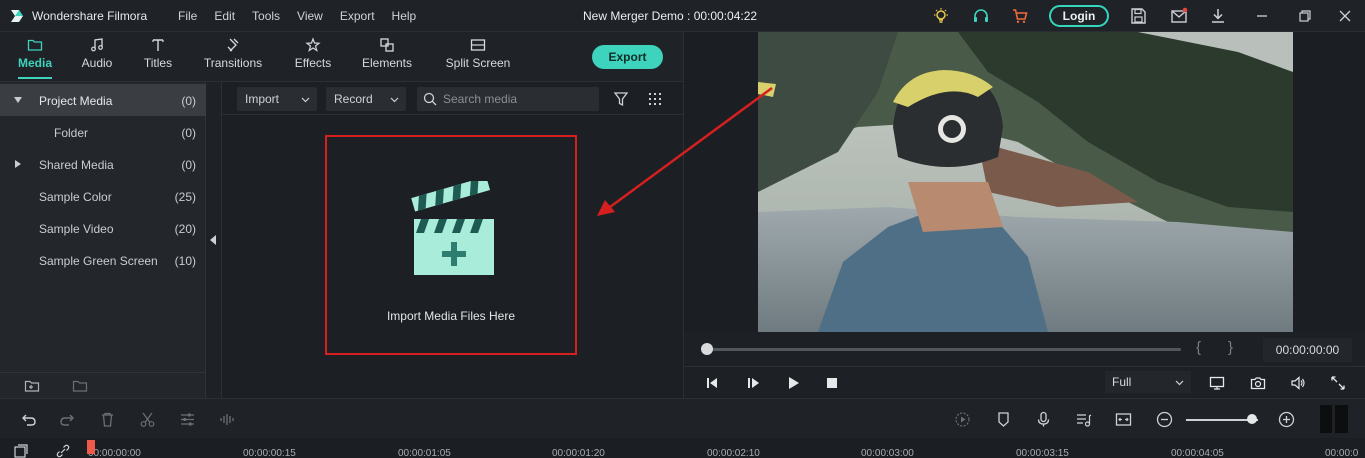  Describe the element at coordinates (103, 260) in the screenshot. I see `library-item-sample-green-screen: Sample Green Screen (10)` at that location.